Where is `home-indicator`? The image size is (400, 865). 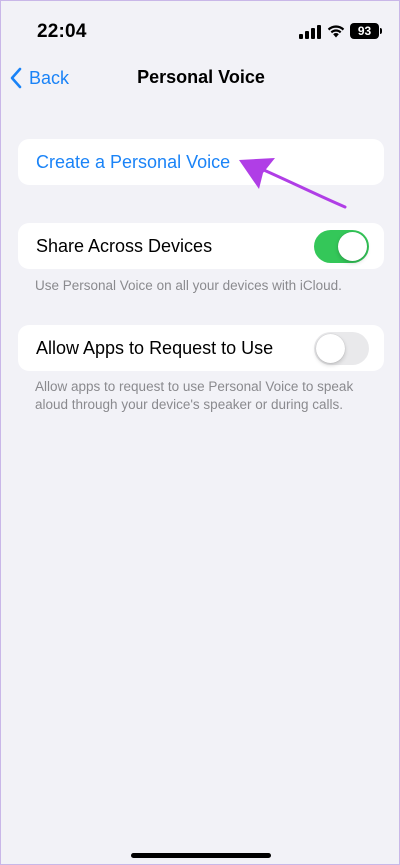 home-indicator is located at coordinates (201, 855).